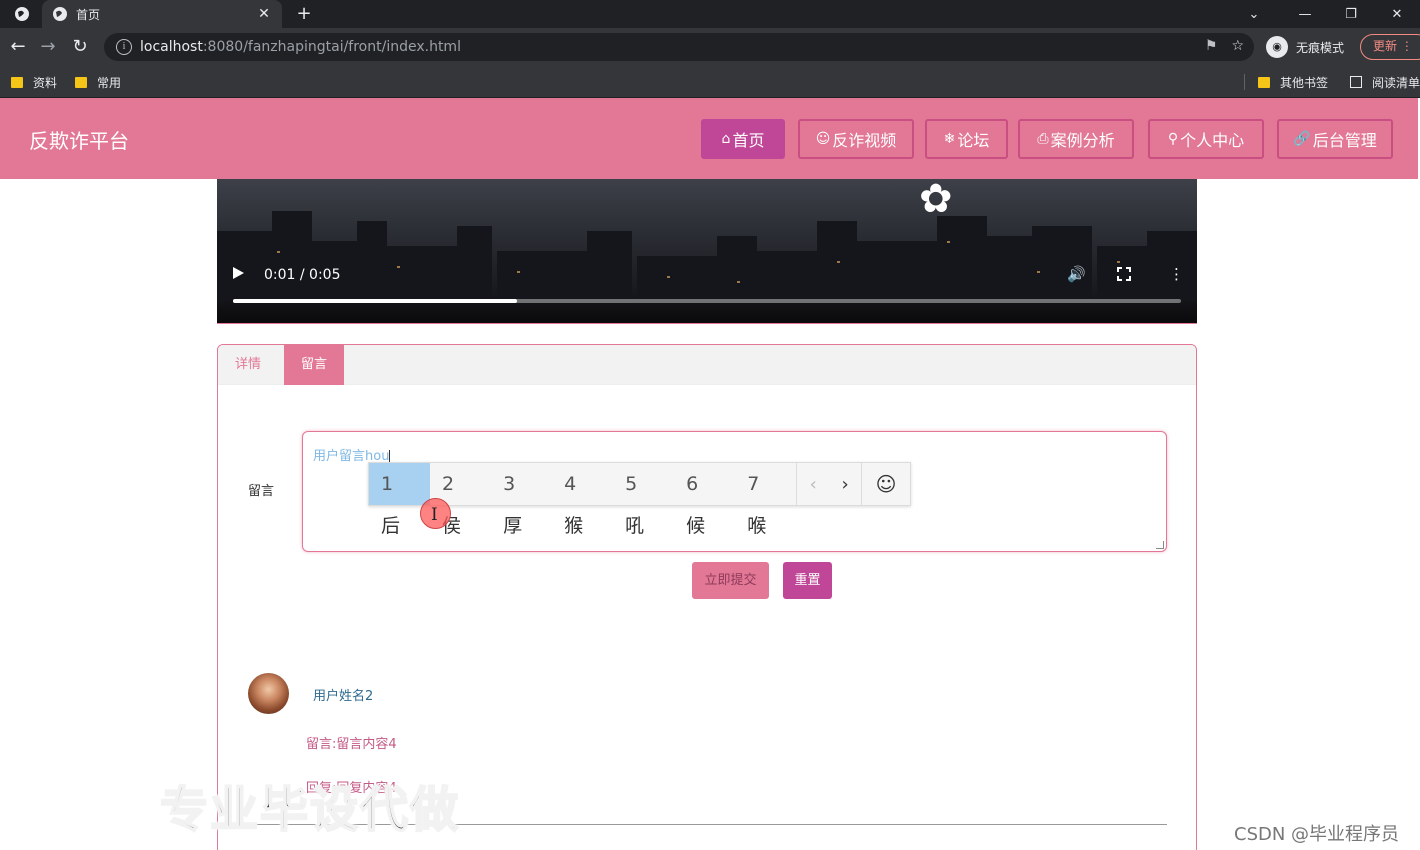 Image resolution: width=1420 pixels, height=850 pixels. I want to click on ime-candidate: 4猴, so click(582, 500).